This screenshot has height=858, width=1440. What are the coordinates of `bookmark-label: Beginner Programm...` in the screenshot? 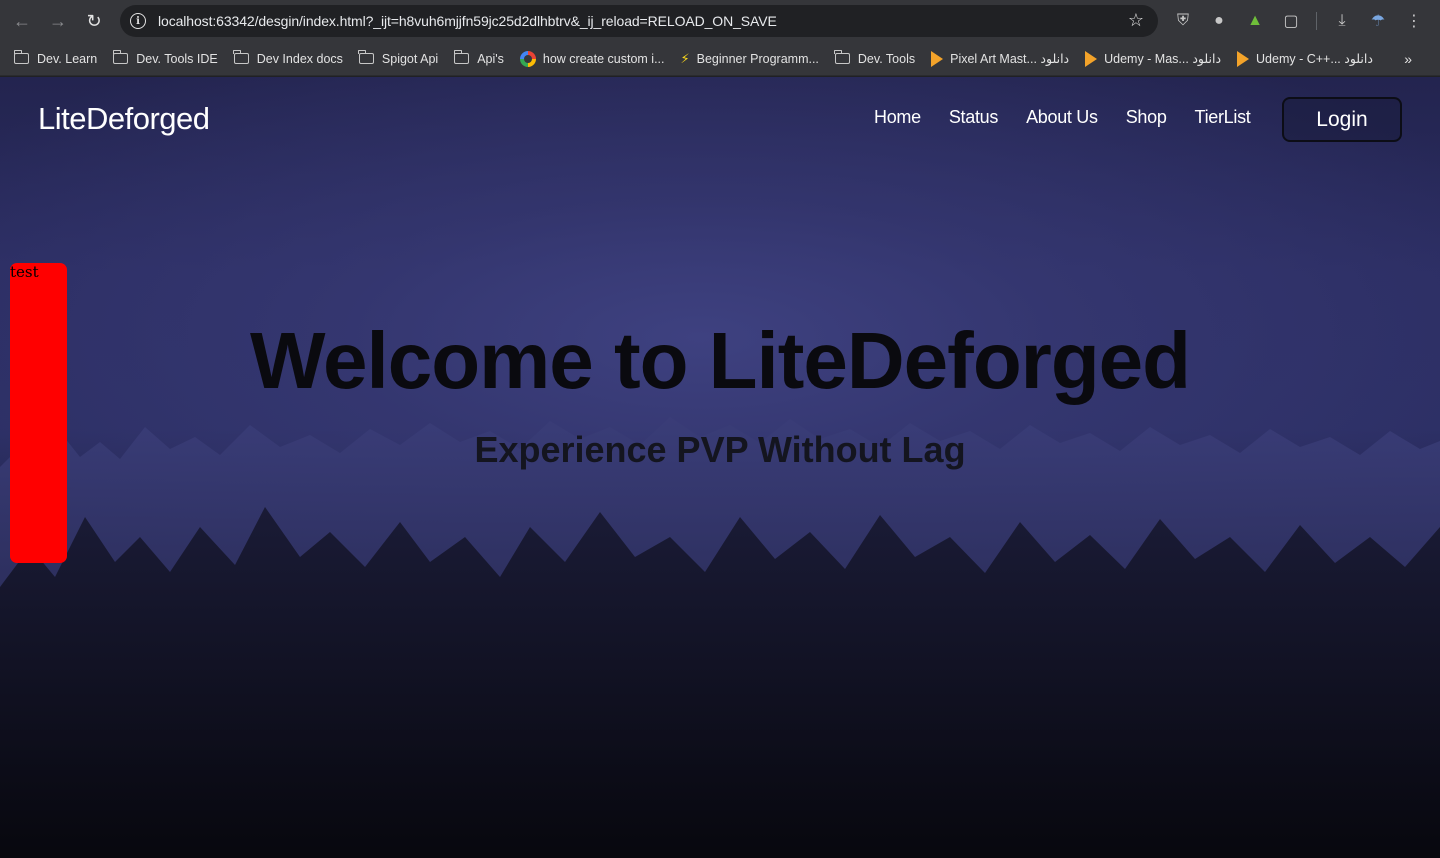 It's located at (757, 58).